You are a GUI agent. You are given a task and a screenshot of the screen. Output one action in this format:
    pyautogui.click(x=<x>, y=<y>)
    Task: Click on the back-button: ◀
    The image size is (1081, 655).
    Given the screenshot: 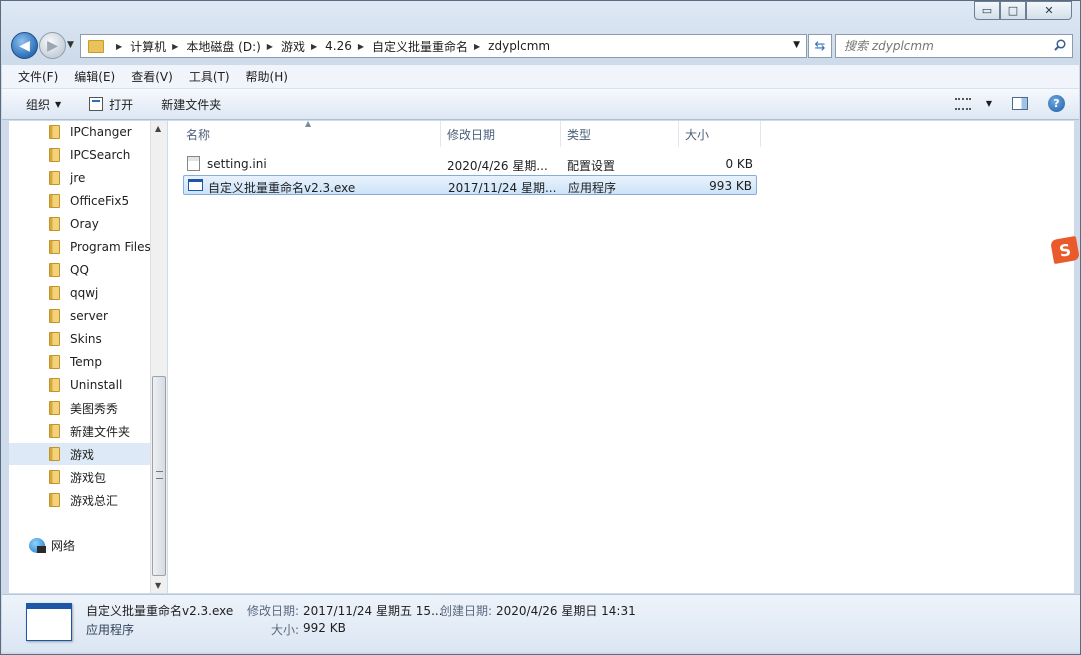 What is the action you would take?
    pyautogui.click(x=24, y=45)
    